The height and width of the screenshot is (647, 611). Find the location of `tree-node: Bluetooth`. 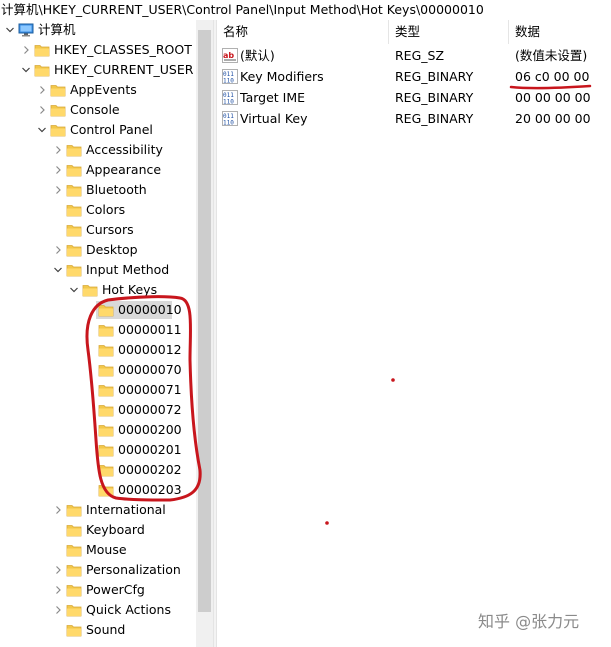

tree-node: Bluetooth is located at coordinates (98, 190).